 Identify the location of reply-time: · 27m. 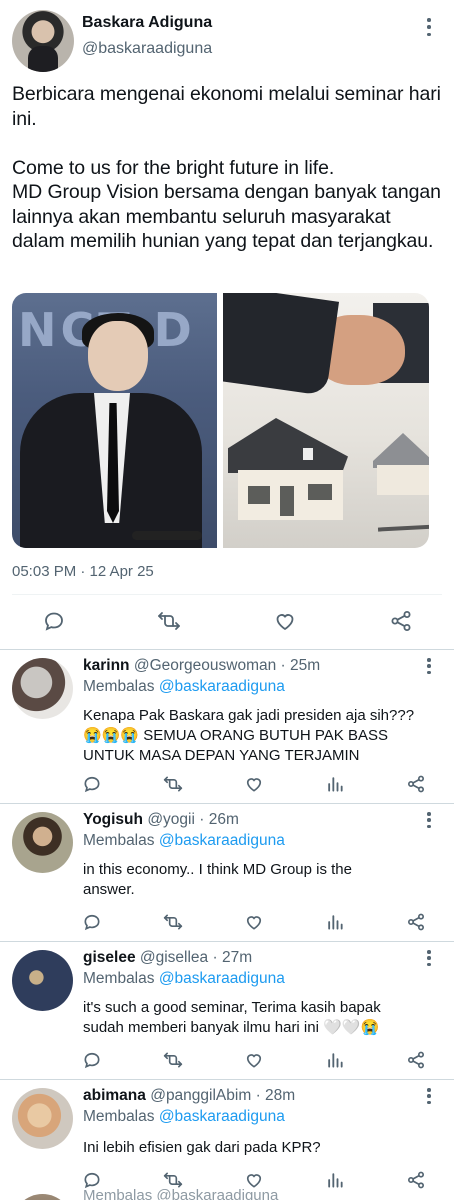
(232, 957).